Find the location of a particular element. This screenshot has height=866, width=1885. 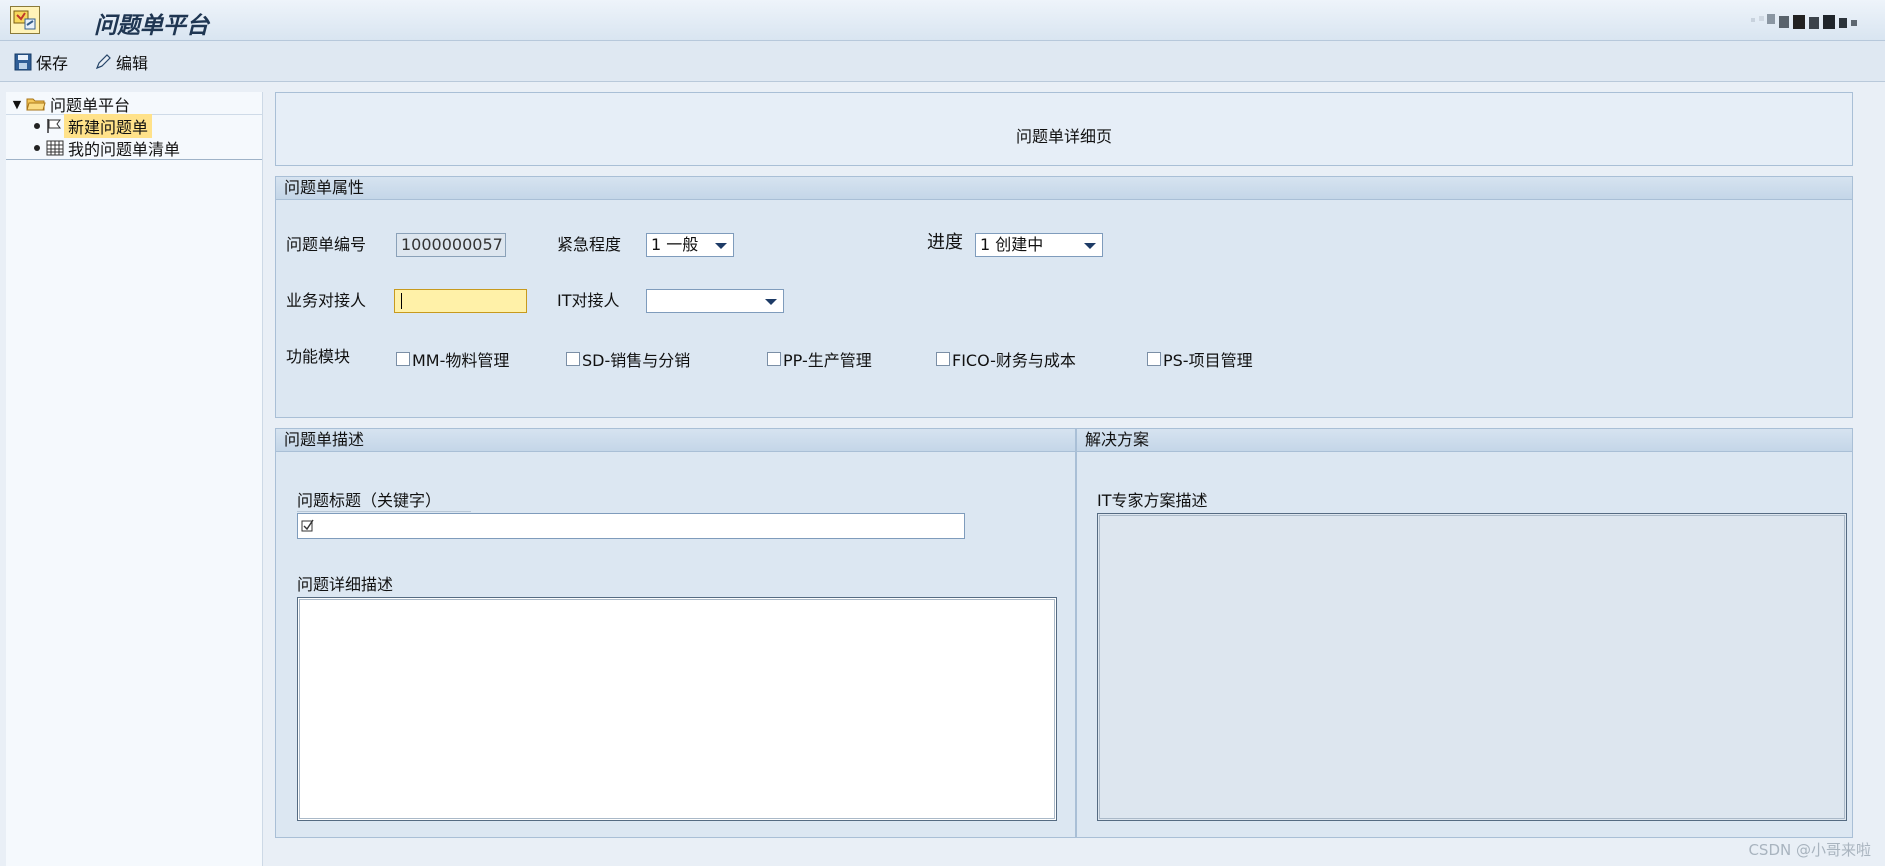

biz-contact-label: 业务对接人 is located at coordinates (326, 300).